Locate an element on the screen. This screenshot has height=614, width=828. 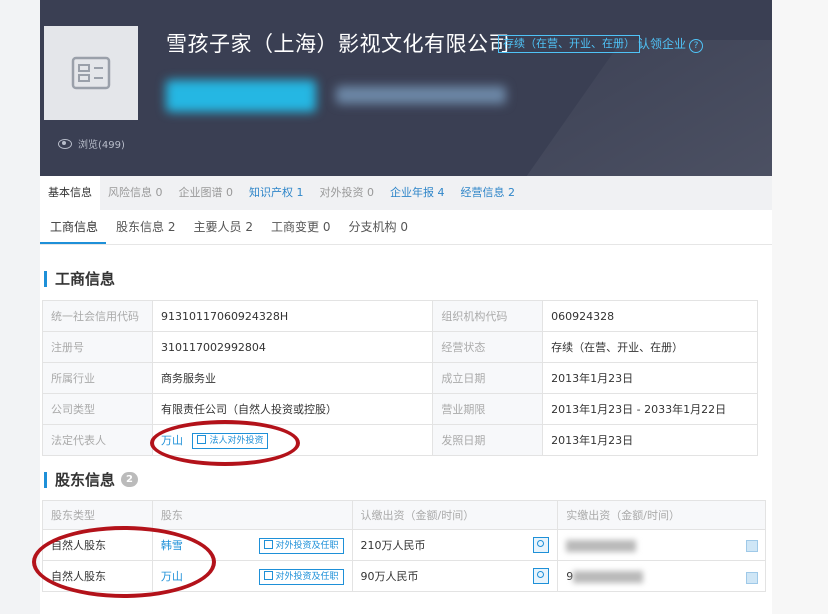
shareholder-heading: 股东信息 2 is located at coordinates (91, 479).